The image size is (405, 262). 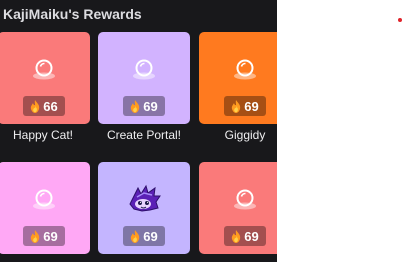 I want to click on panel-title: KajiMaiku's Rewards, so click(x=72, y=14).